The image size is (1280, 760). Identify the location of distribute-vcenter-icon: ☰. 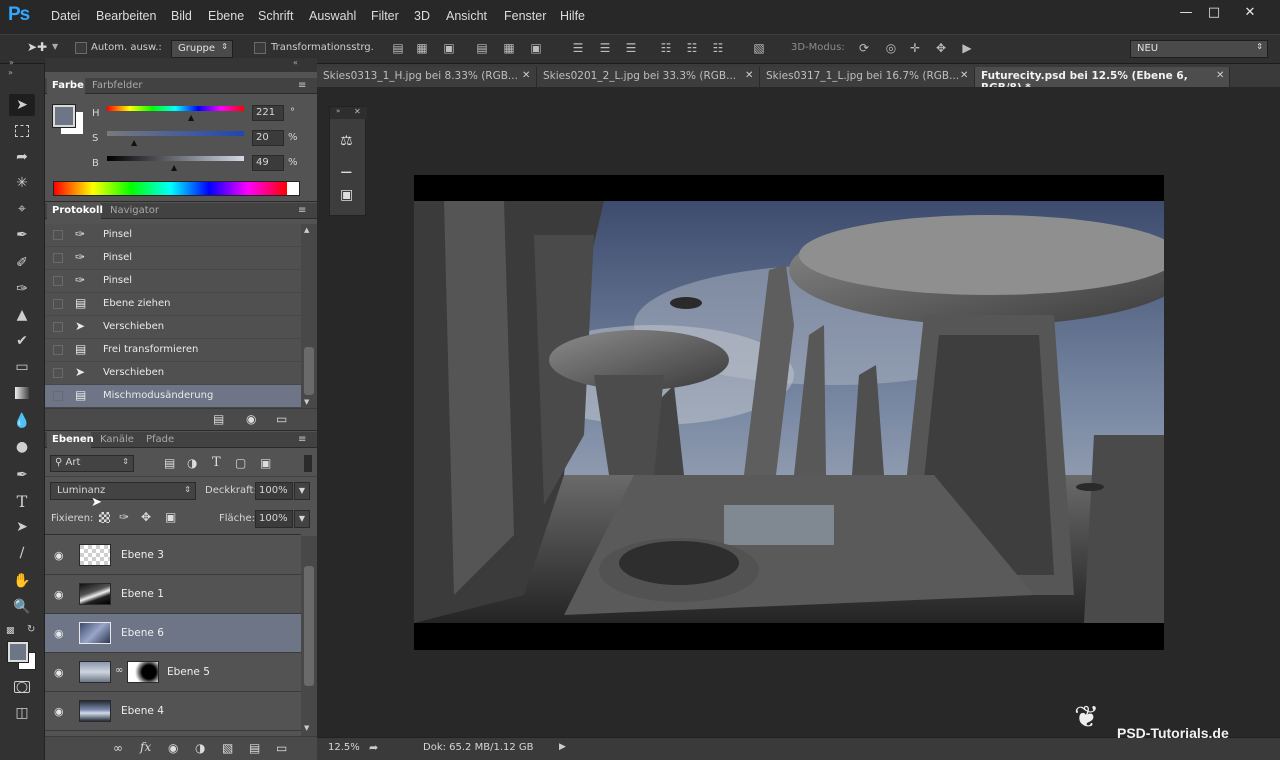
(605, 48).